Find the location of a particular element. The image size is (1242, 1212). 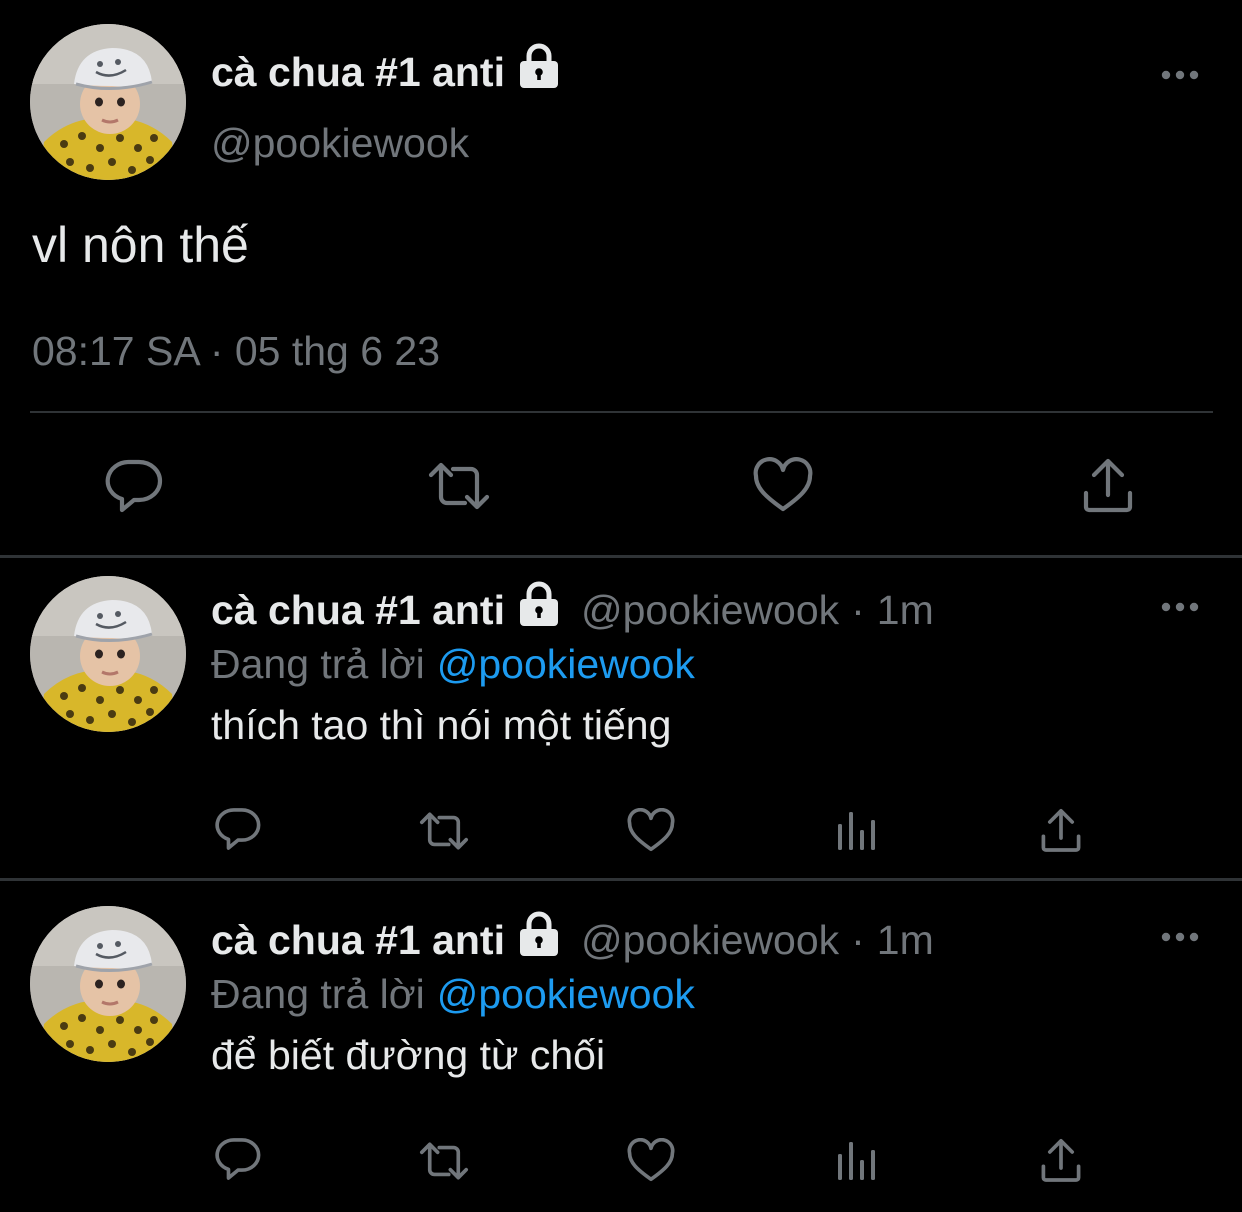

author-name: cà chua #1 anti is located at coordinates (387, 72).